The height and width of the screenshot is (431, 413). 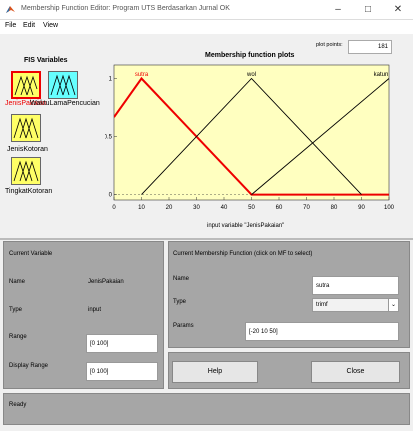 I want to click on x-tick-label: 10, so click(x=141, y=208).